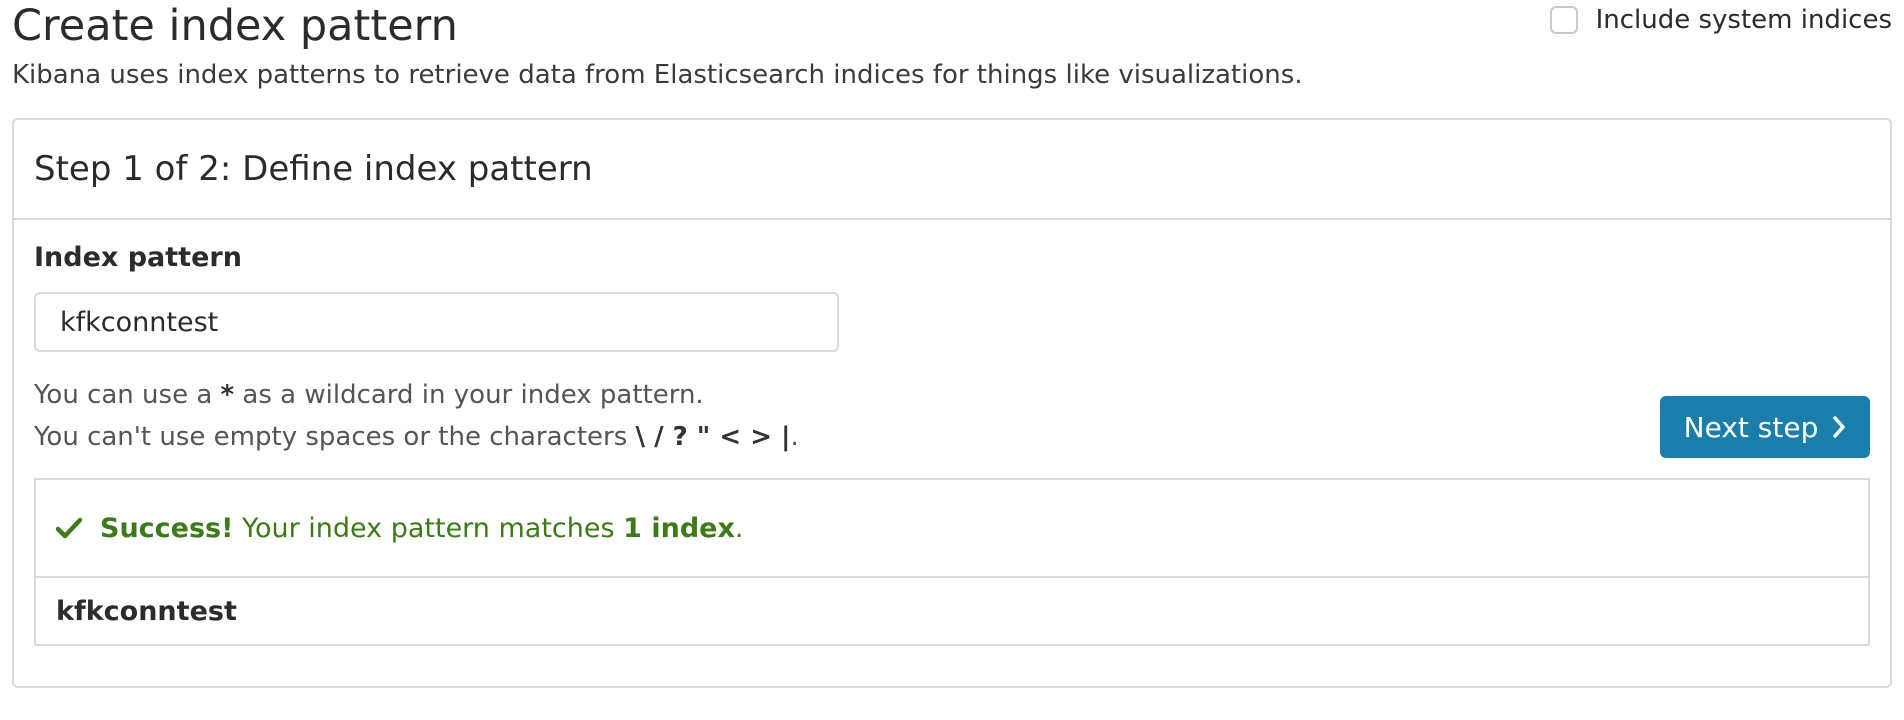 Image resolution: width=1904 pixels, height=720 pixels. Describe the element at coordinates (313, 169) in the screenshot. I see `step-title: Step 1 of 2: Define index pattern` at that location.